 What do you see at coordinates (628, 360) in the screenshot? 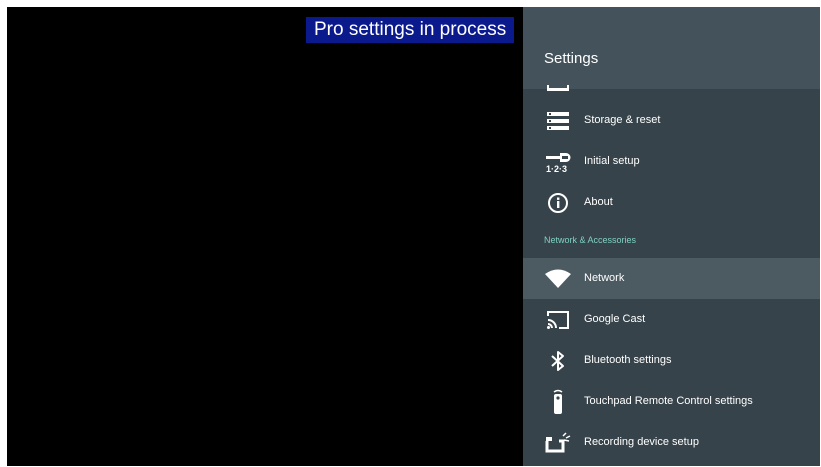
I see `menu-item-label: Bluetooth settings` at bounding box center [628, 360].